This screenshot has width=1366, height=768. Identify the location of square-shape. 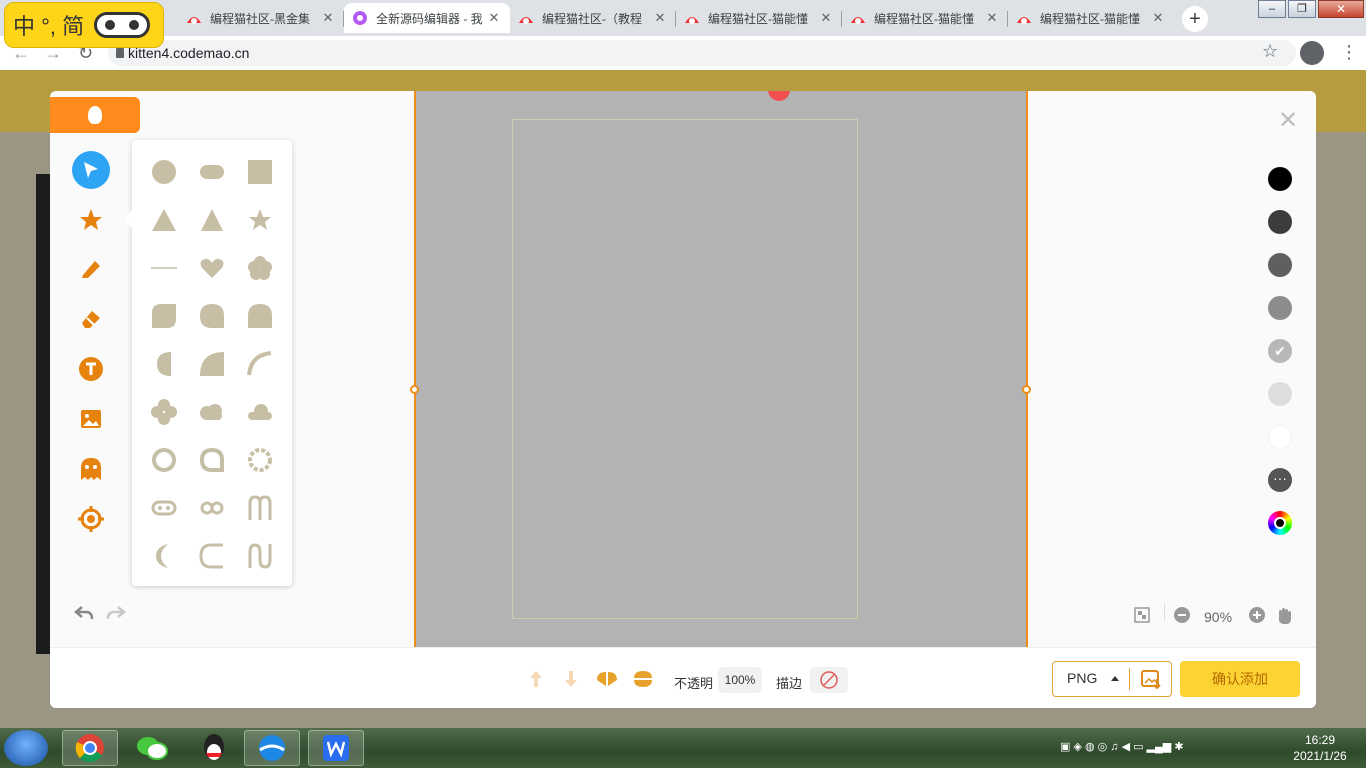
(260, 172).